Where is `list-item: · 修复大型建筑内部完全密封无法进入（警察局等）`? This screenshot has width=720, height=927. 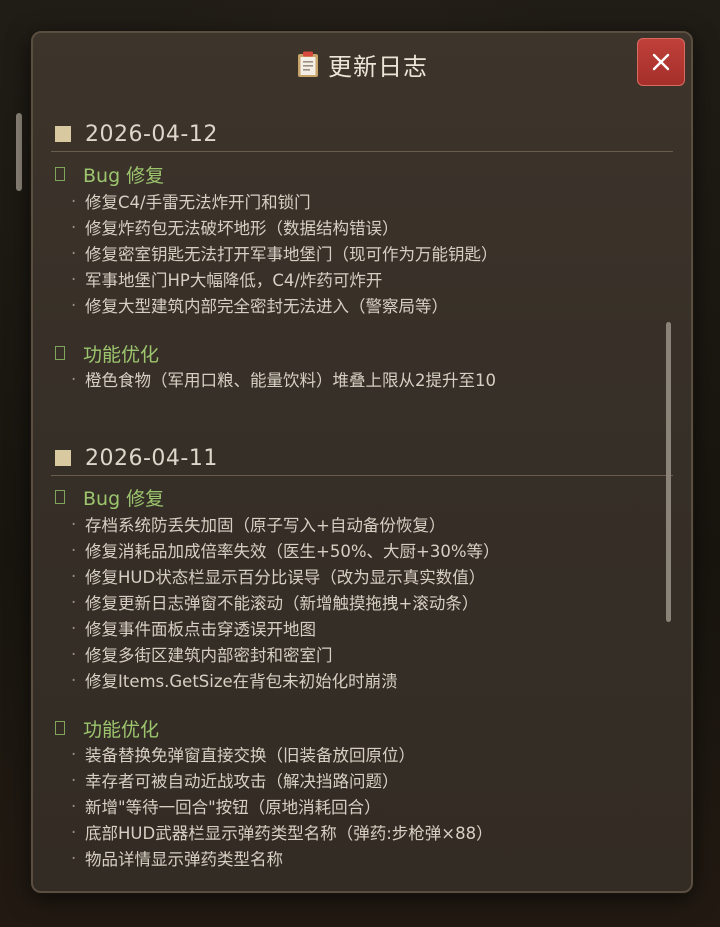
list-item: · 修复大型建筑内部完全密封无法进入（警察局等） is located at coordinates (259, 305).